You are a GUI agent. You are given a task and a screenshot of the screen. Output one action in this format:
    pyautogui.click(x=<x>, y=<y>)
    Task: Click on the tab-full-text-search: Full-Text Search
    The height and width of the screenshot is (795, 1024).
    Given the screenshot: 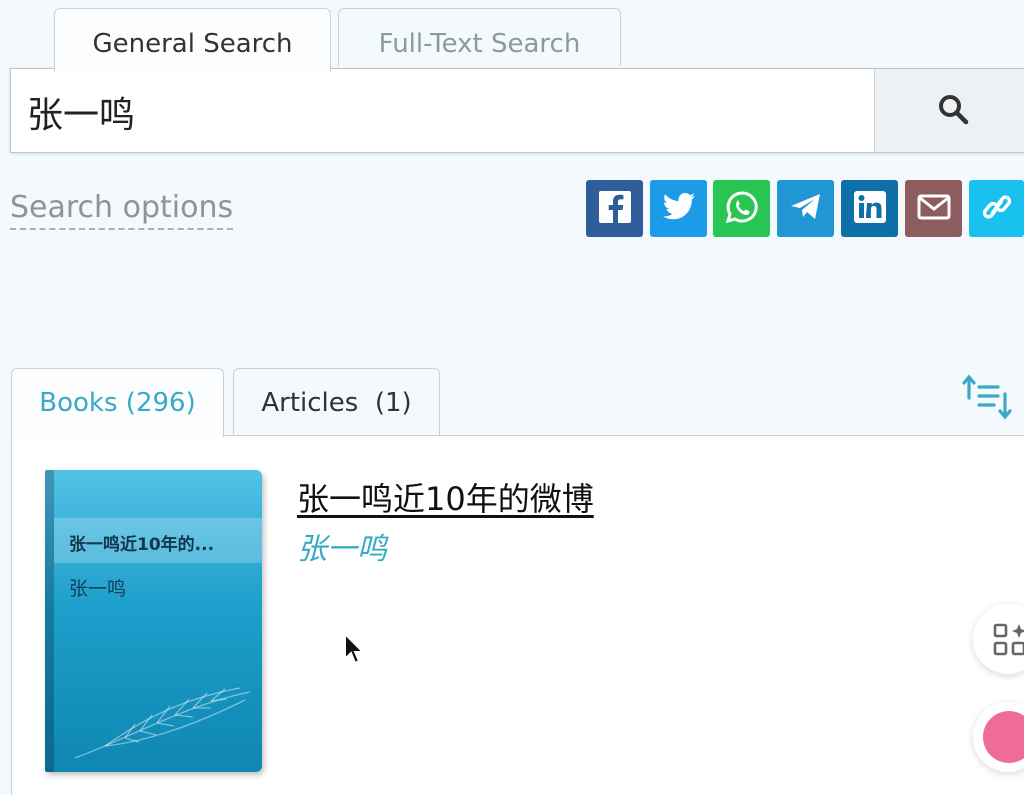 What is the action you would take?
    pyautogui.click(x=479, y=37)
    